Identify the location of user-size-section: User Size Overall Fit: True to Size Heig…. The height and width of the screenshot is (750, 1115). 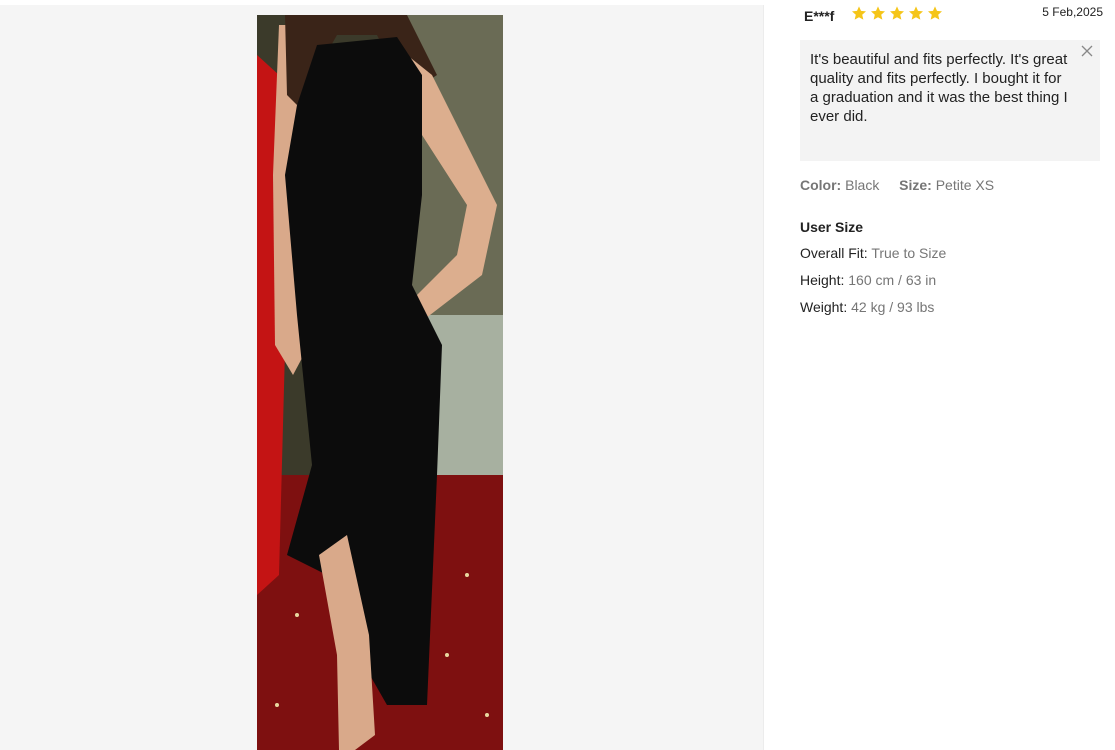
(952, 267).